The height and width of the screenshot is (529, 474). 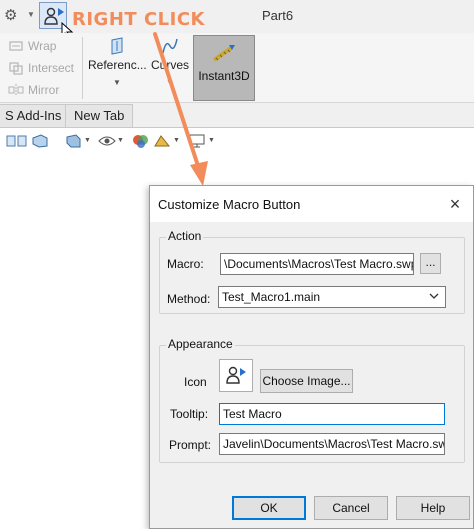 I want to click on curves-button: Curves ▼, so click(x=170, y=67).